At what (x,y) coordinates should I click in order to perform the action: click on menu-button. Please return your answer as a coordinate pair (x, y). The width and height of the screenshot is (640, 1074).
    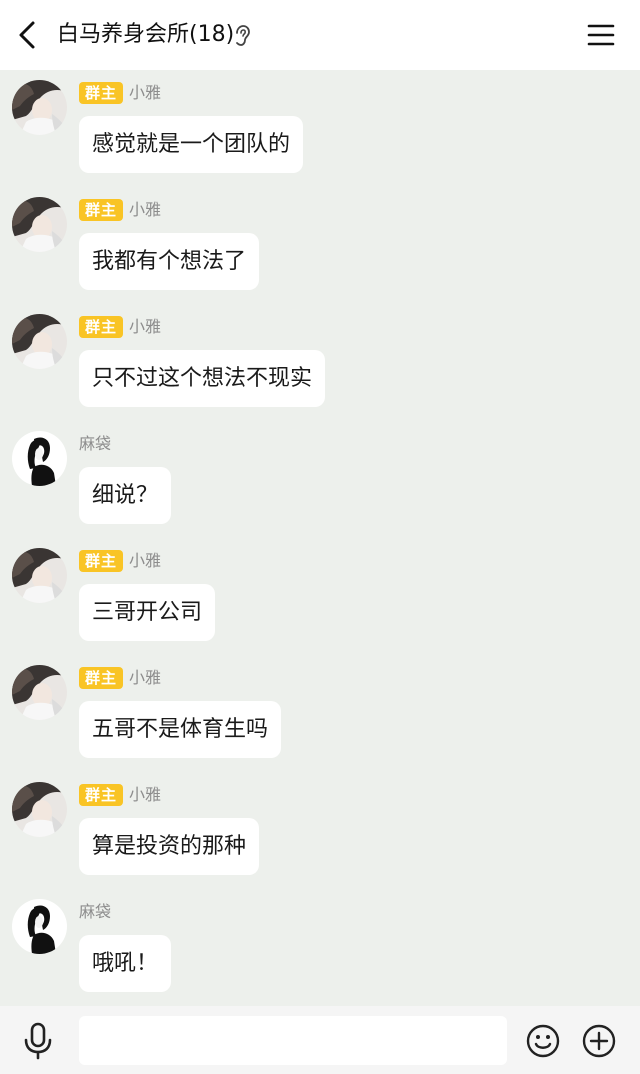
    Looking at the image, I should click on (601, 35).